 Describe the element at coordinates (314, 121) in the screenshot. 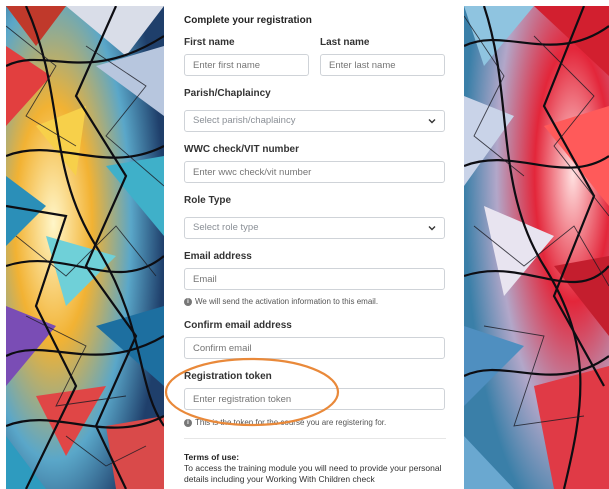

I see `parish-select: Select parish/chaplaincy` at that location.